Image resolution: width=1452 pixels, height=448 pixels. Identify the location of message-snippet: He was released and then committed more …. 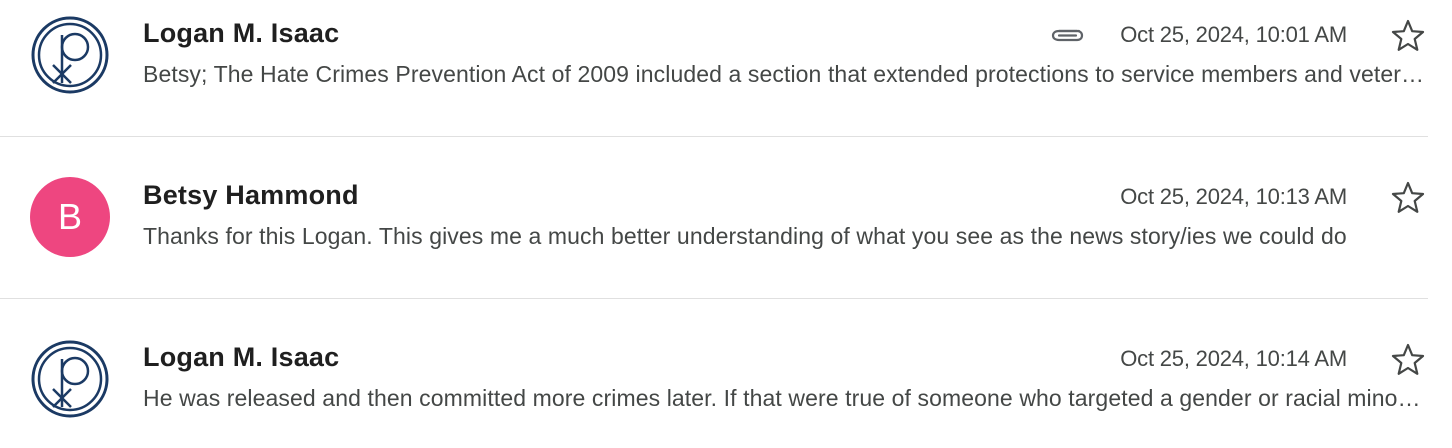
(784, 398).